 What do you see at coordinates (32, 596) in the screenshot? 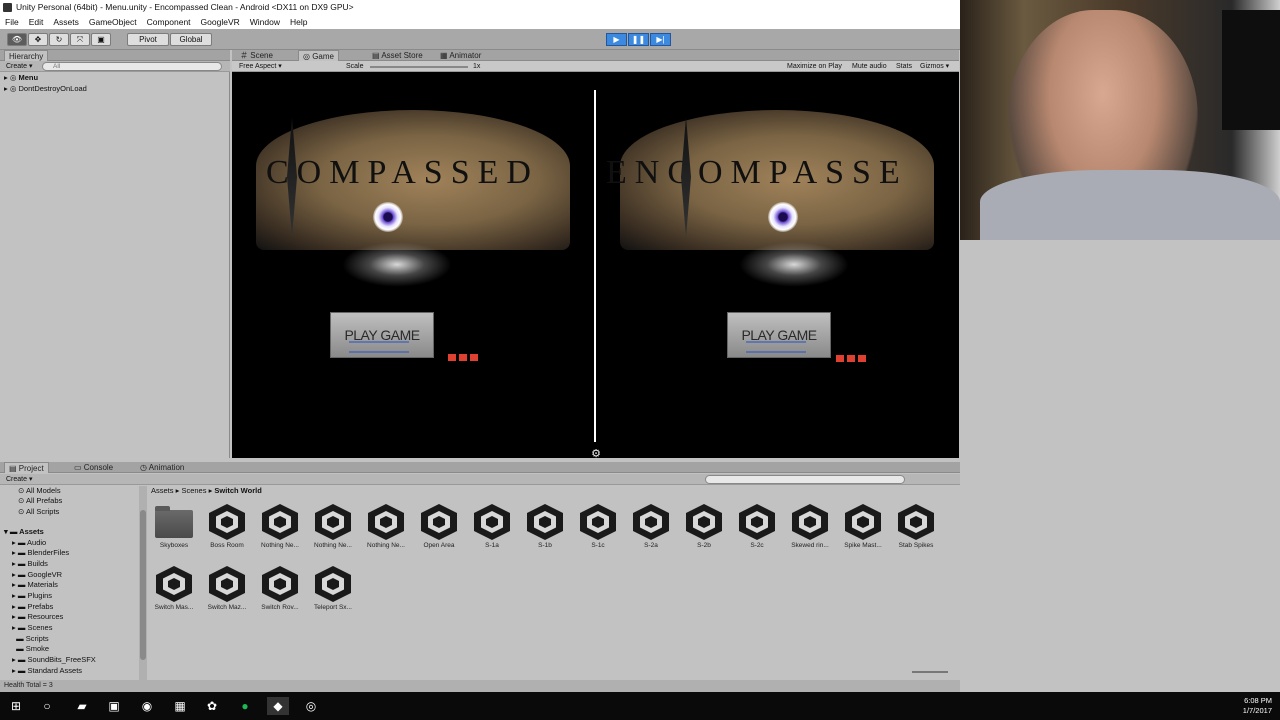
I see `folder-item: ▸ ▬ Plugins` at bounding box center [32, 596].